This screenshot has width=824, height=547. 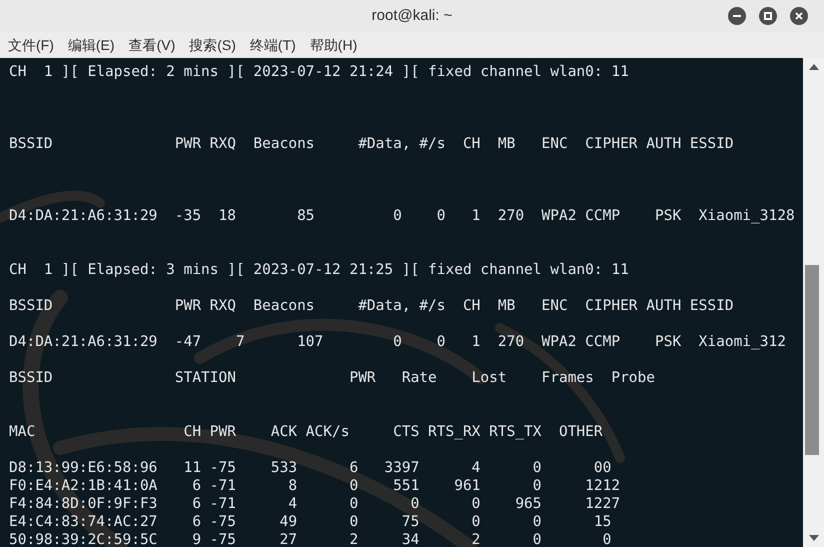 I want to click on maximize-button, so click(x=768, y=16).